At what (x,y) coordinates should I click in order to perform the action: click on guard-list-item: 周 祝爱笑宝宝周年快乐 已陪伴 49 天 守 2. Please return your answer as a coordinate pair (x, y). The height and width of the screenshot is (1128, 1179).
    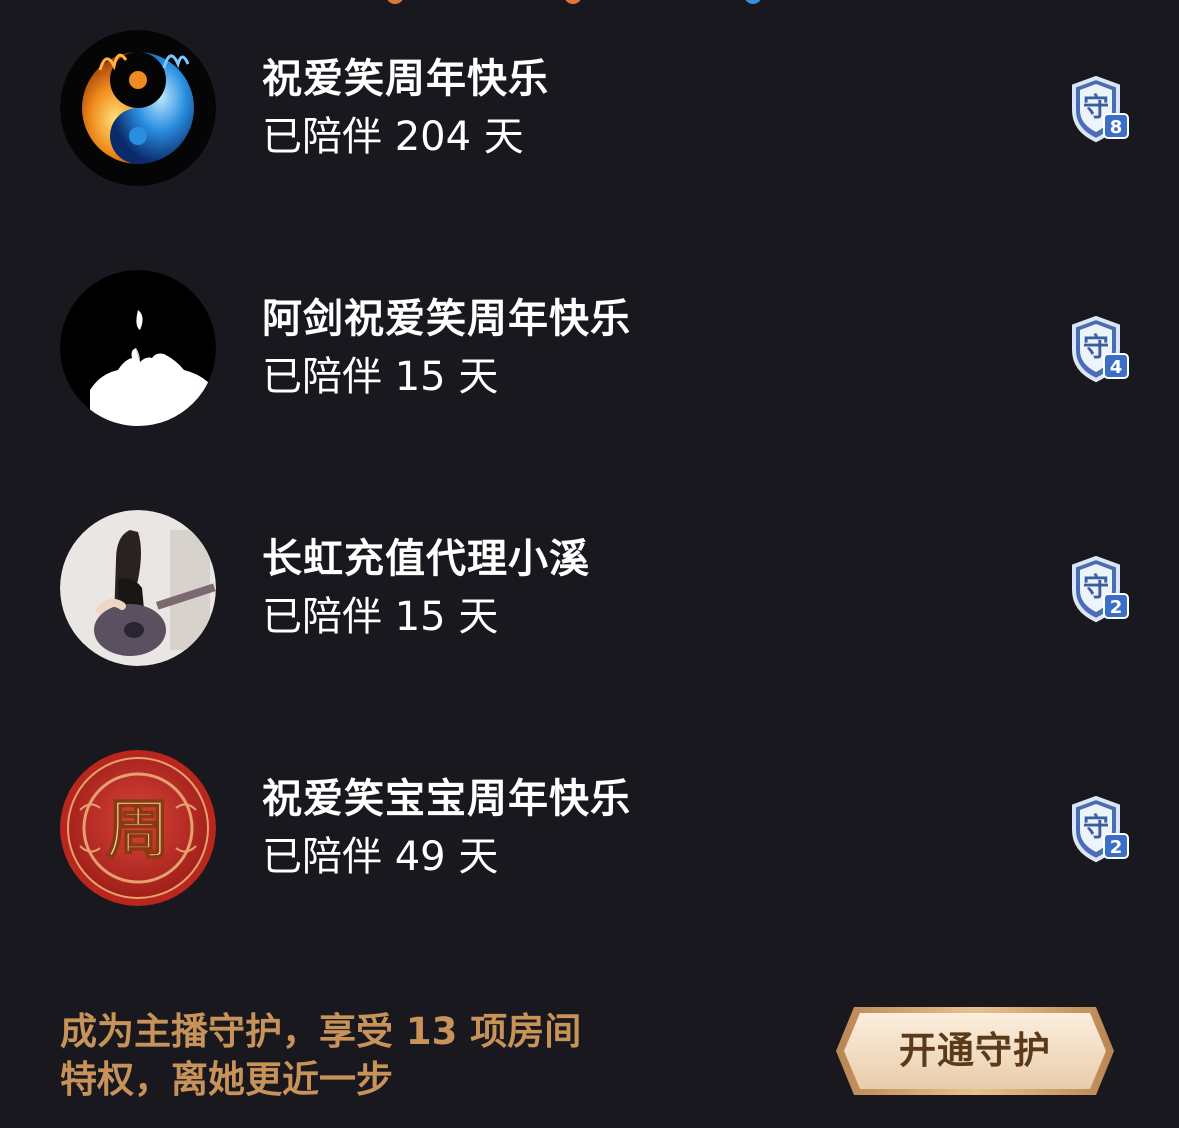
    Looking at the image, I should click on (589, 830).